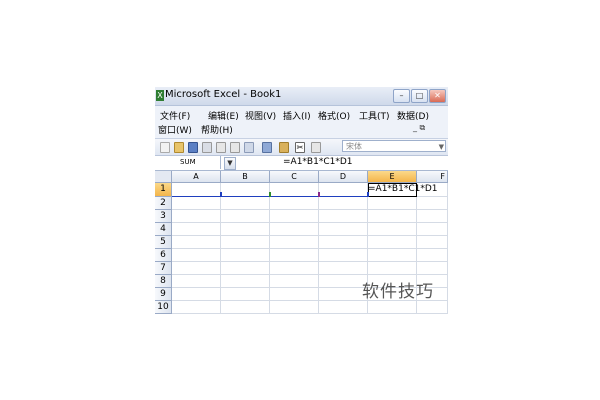  What do you see at coordinates (163, 281) in the screenshot?
I see `row-header-8: 8` at bounding box center [163, 281].